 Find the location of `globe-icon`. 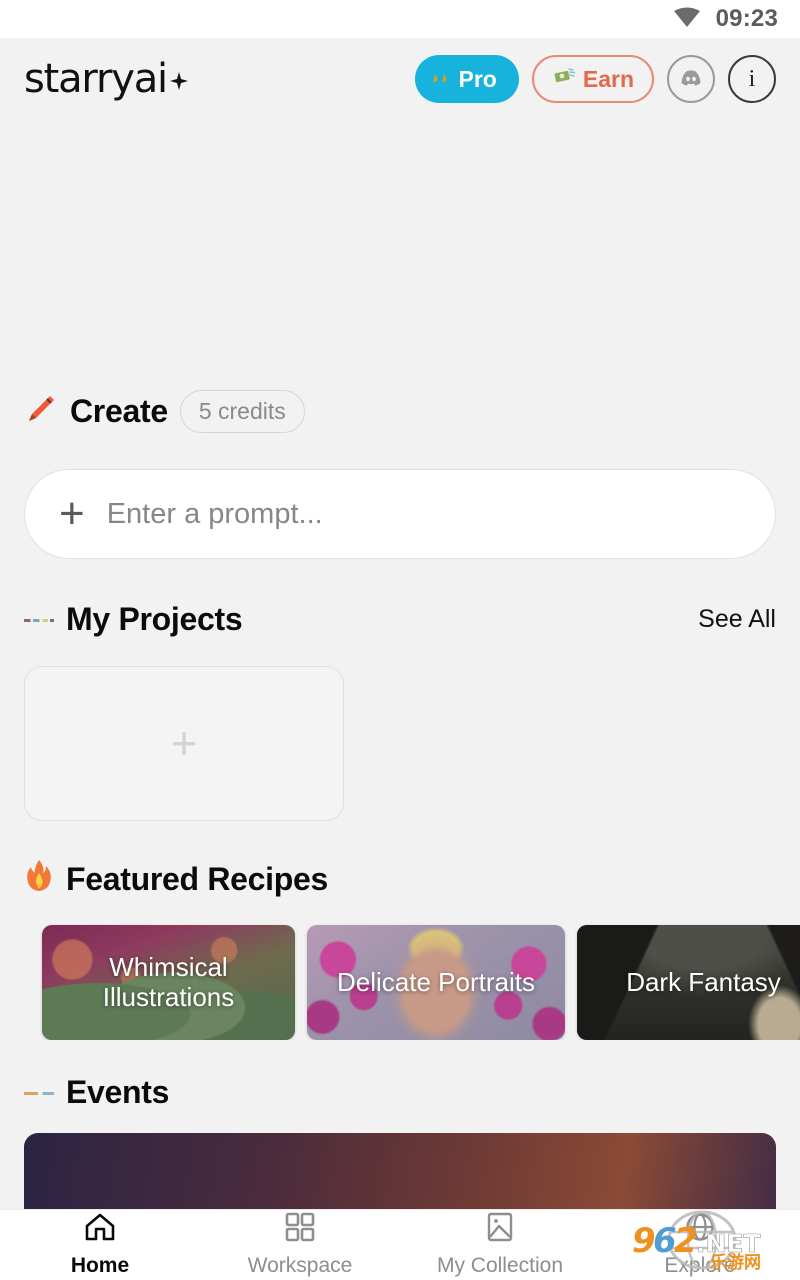

globe-icon is located at coordinates (700, 1229).